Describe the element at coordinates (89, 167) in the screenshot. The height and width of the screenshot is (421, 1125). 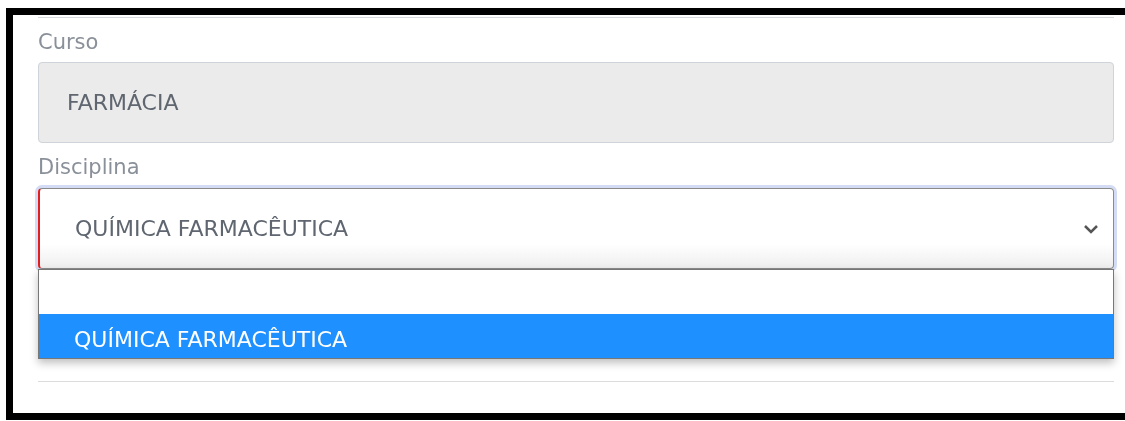
I see `field-label: Disciplina` at that location.